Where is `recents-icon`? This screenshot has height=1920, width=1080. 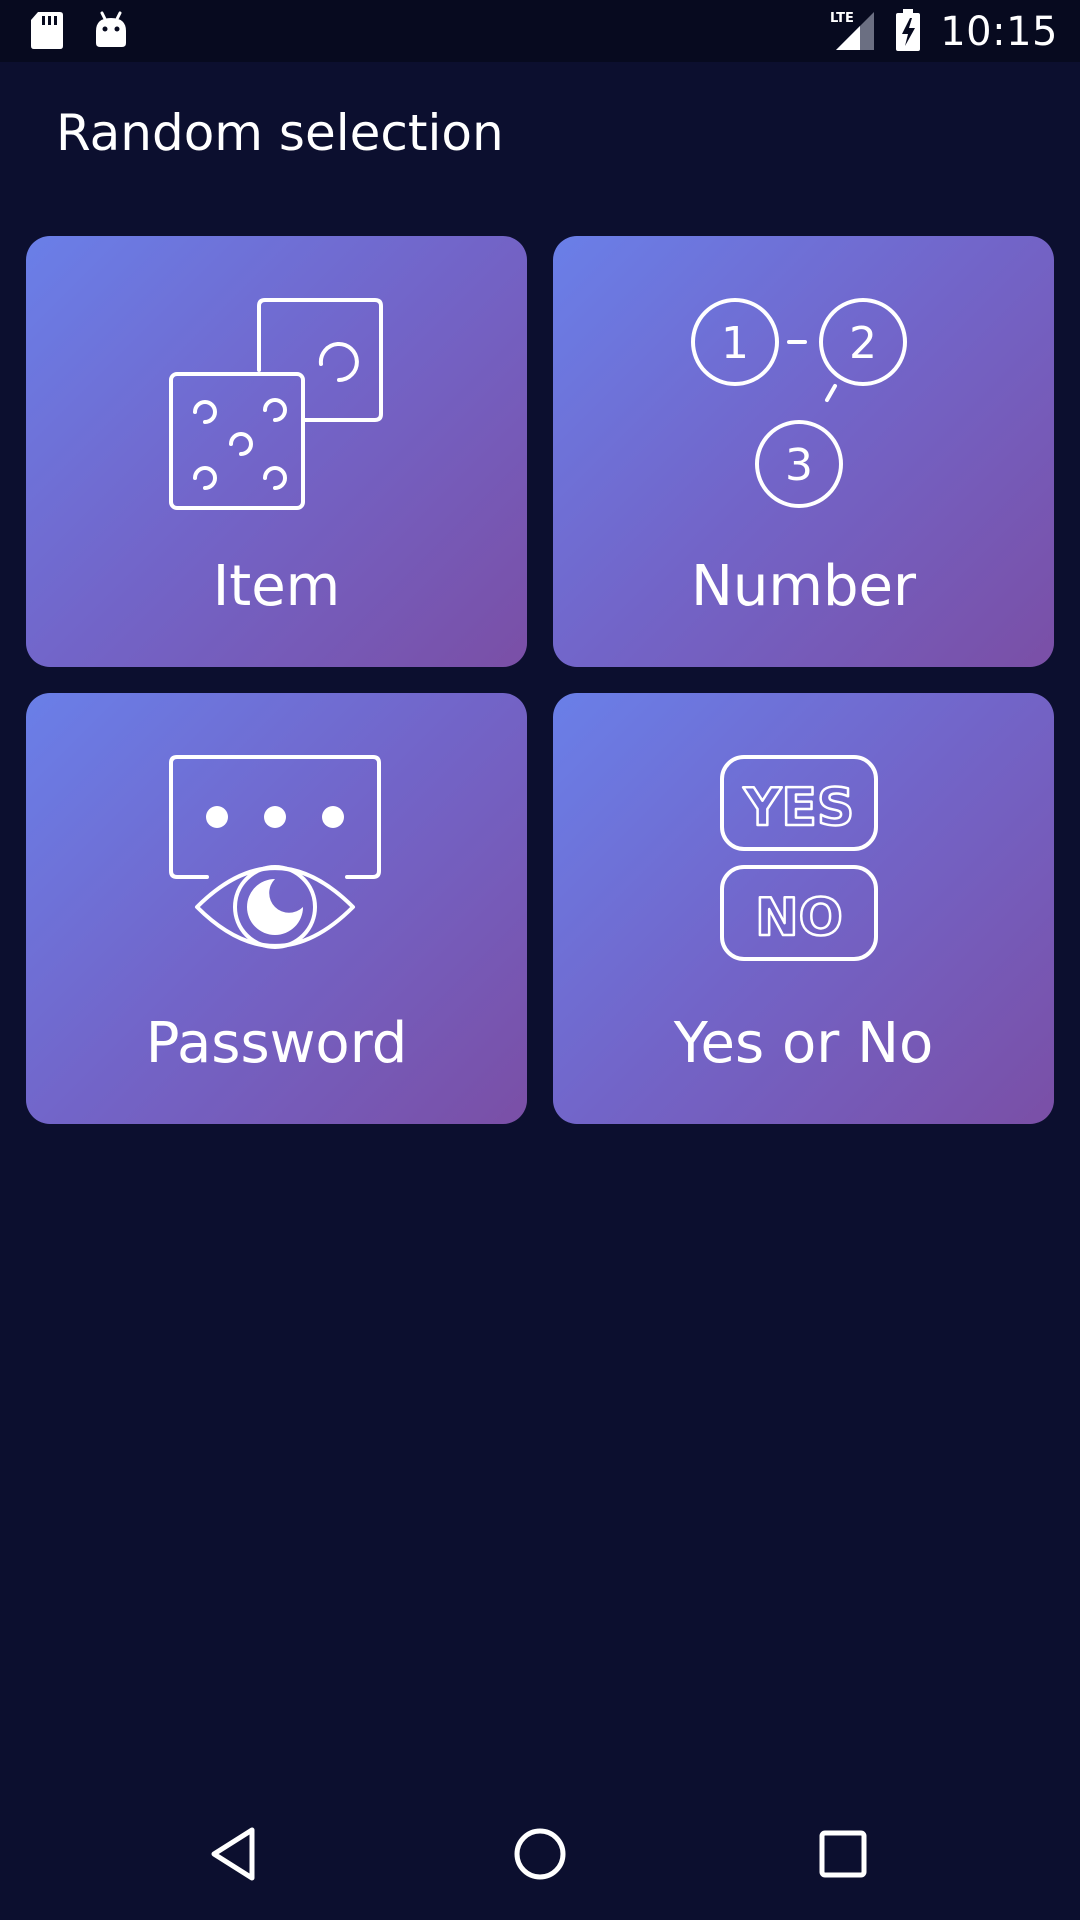 recents-icon is located at coordinates (843, 1856).